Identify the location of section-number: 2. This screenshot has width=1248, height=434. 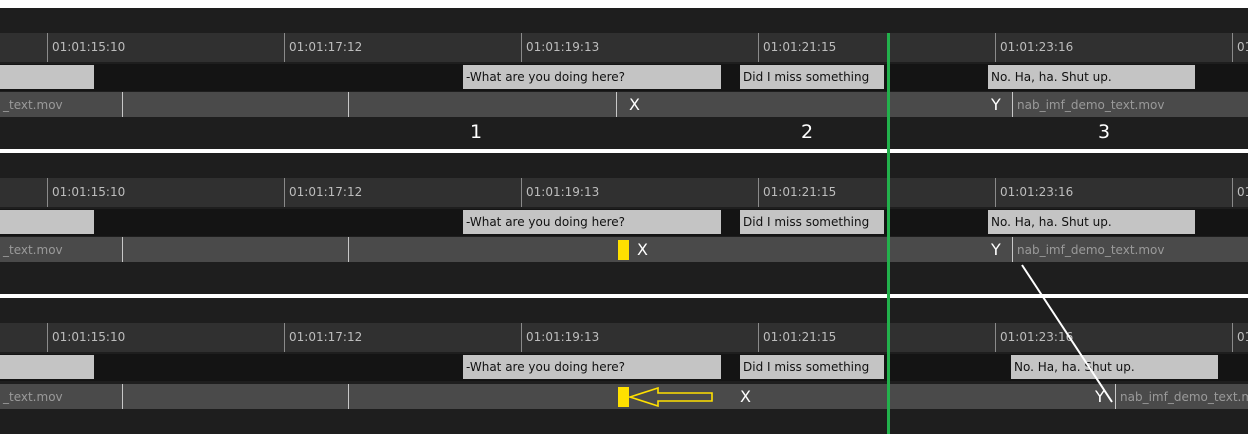
(807, 132).